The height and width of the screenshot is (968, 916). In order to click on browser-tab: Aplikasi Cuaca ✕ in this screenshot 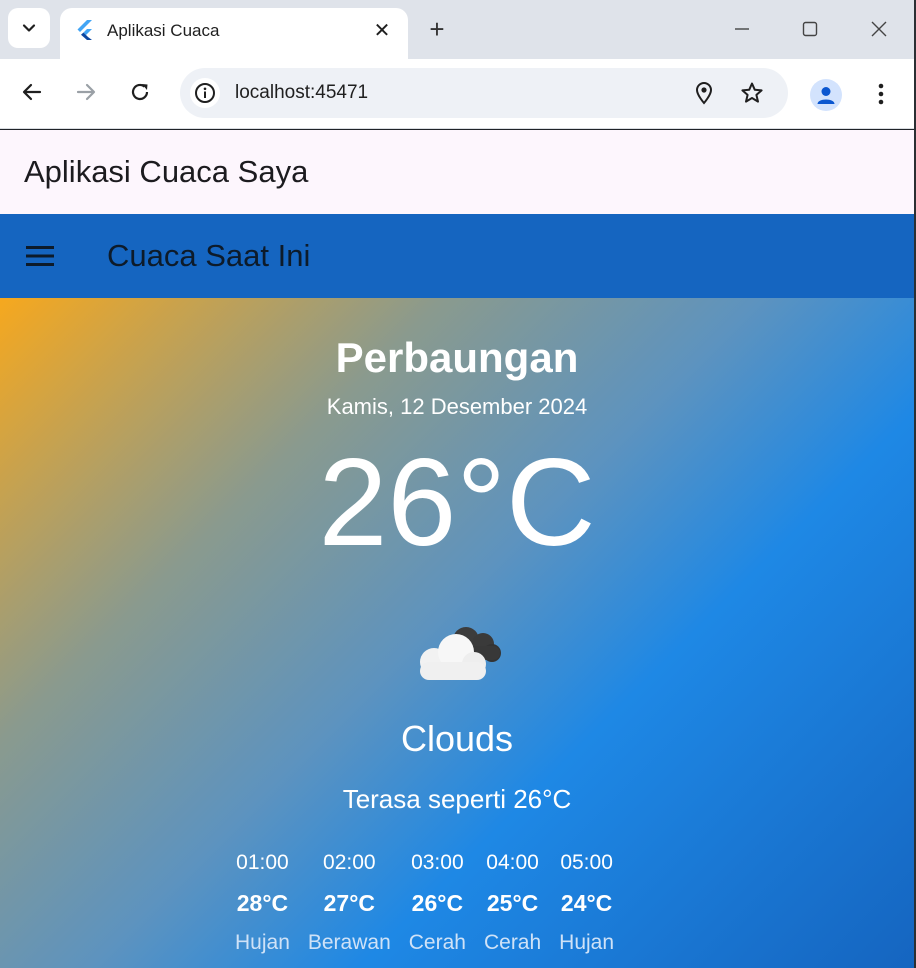, I will do `click(234, 33)`.